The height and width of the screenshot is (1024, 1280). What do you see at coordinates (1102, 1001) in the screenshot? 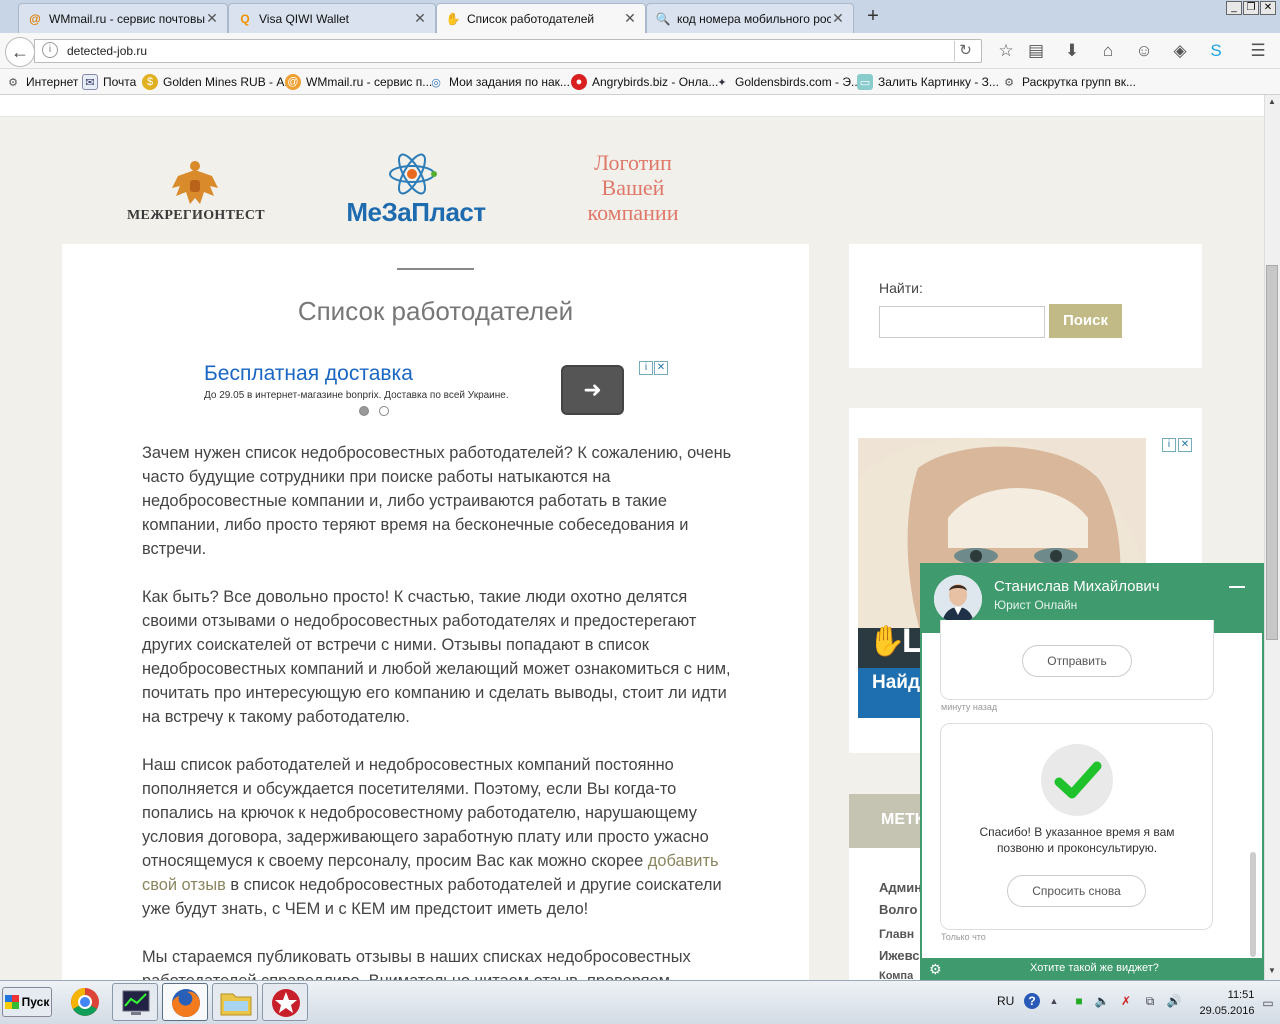
I see `speaker-icon: 🔈` at bounding box center [1102, 1001].